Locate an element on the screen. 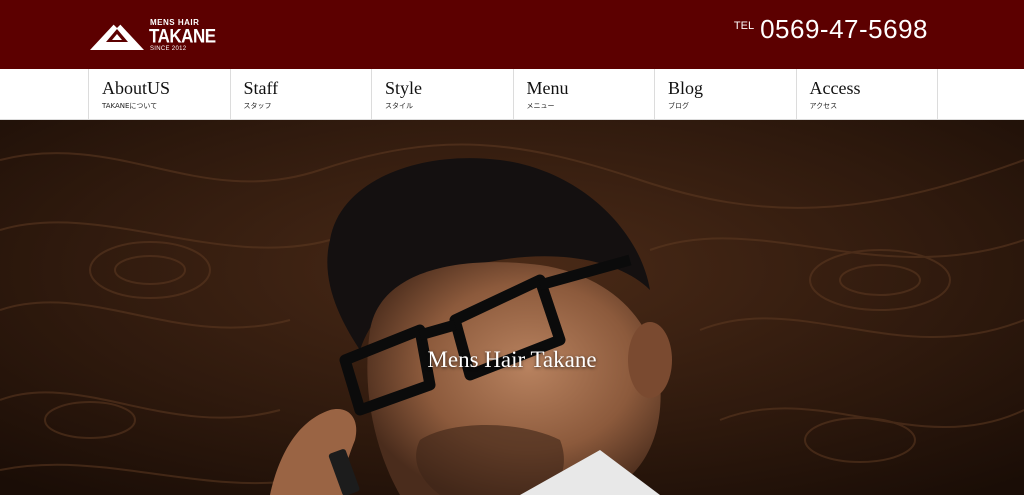 The image size is (1024, 495). nav-item-sublabel: メニュー is located at coordinates (540, 106).